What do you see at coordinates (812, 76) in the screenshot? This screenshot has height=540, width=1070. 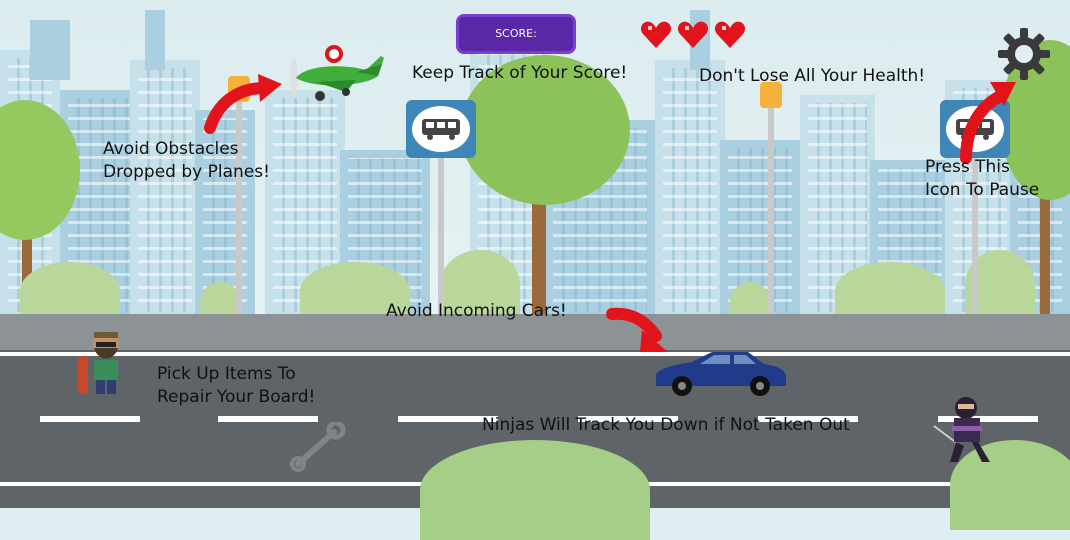 I see `tip-health: Don't Lose All Your Health!` at bounding box center [812, 76].